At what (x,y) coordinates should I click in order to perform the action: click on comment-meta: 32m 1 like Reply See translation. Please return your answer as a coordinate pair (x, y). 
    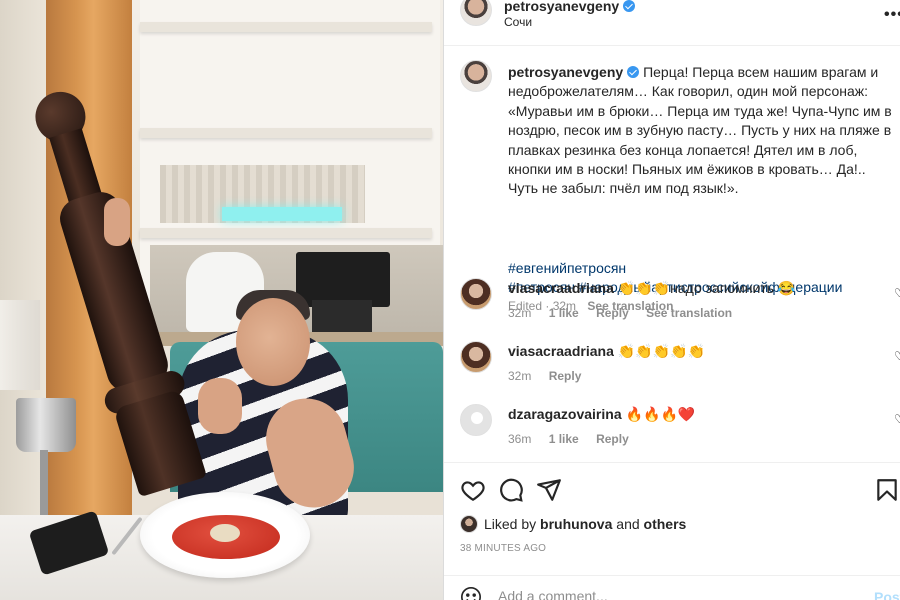
    Looking at the image, I should click on (627, 313).